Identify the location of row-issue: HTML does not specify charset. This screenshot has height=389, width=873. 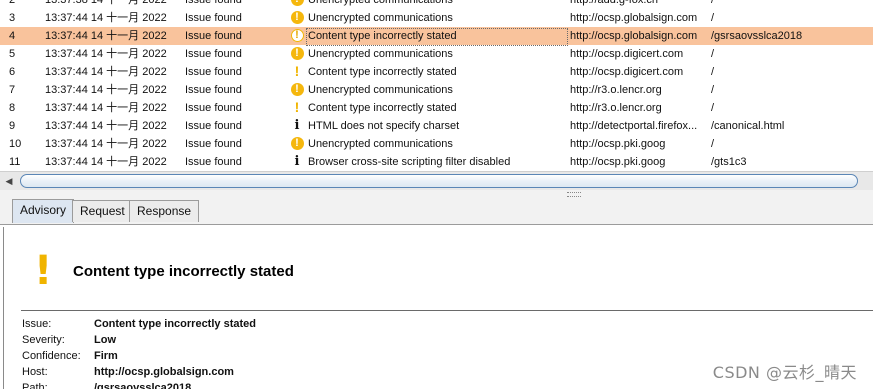
(384, 126).